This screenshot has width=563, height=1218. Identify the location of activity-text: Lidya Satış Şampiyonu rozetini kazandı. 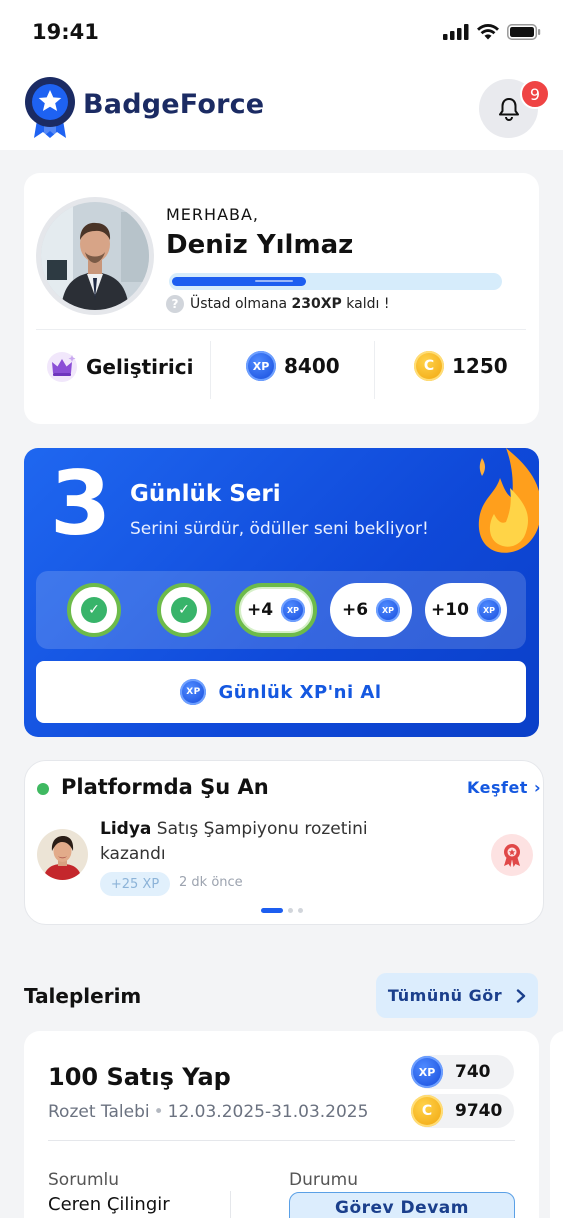
(250, 842).